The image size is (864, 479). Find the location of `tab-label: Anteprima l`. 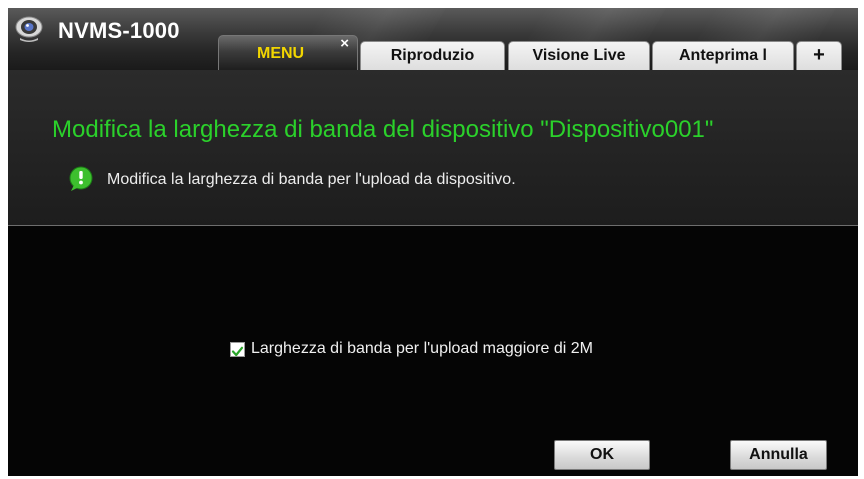

tab-label: Anteprima l is located at coordinates (722, 55).